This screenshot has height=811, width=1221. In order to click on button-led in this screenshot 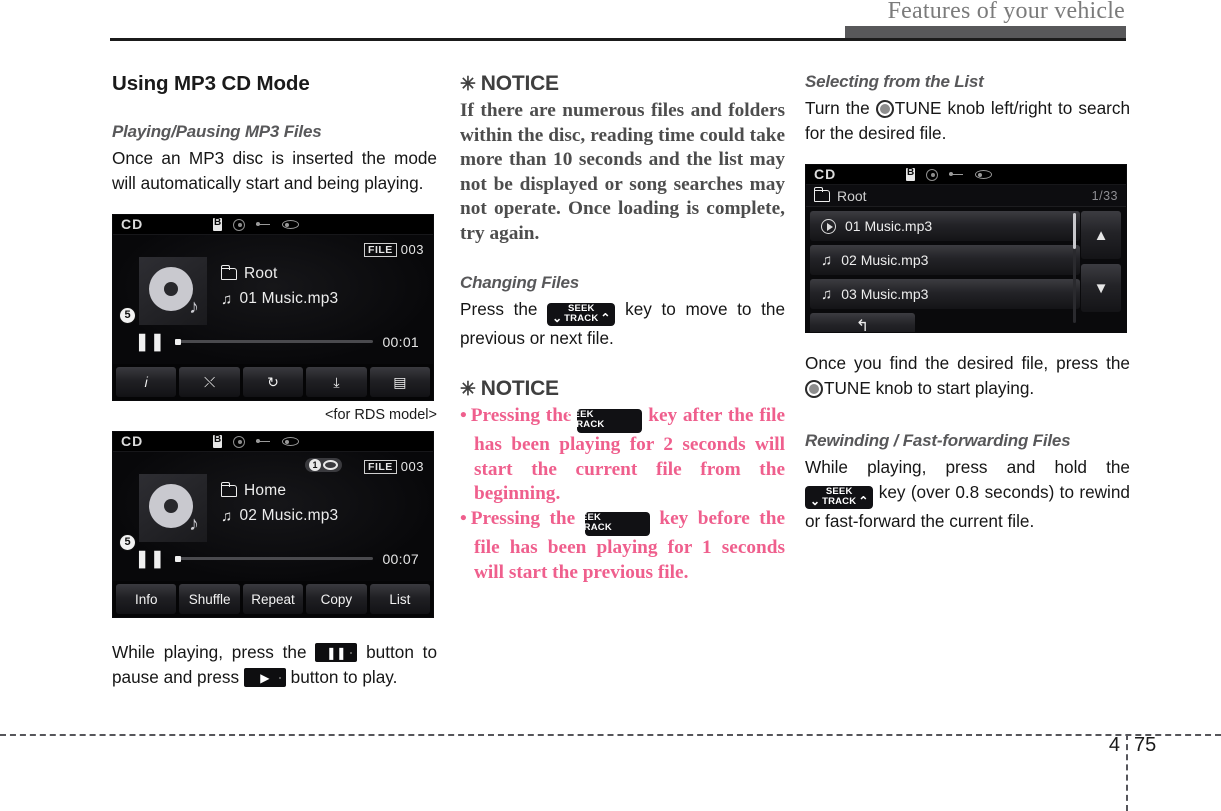, I will do `click(279, 677)`.